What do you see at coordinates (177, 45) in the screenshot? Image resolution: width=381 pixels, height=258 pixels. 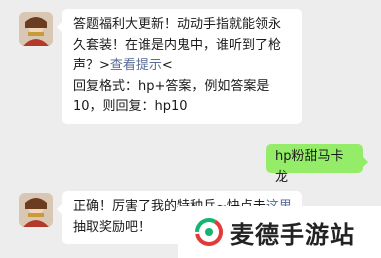 I see `message-text: 答题福利大更新！动动手指就能领永久套装！在谁是内鬼中，谁听到了枪声？>` at bounding box center [177, 45].